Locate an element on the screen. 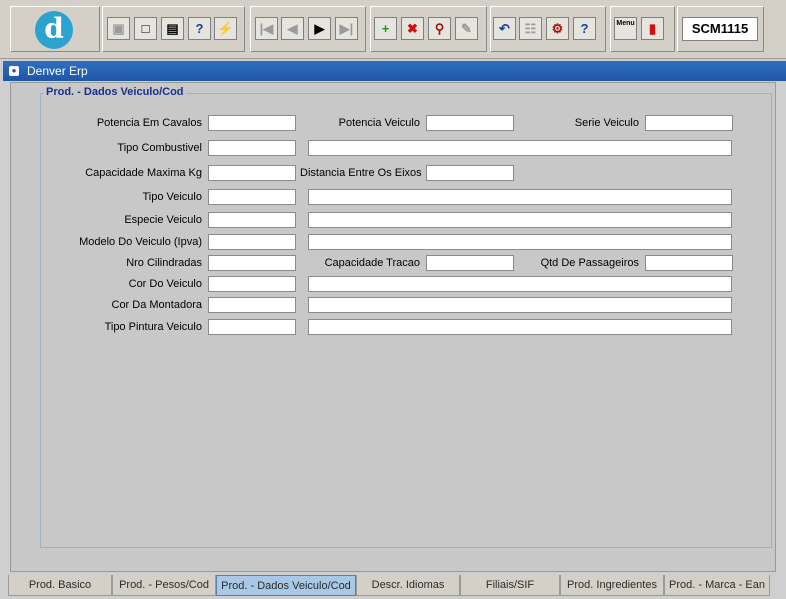 This screenshot has height=599, width=786. distancia-eixos-label: Distancia Entre Os Eixos is located at coordinates (361, 173).